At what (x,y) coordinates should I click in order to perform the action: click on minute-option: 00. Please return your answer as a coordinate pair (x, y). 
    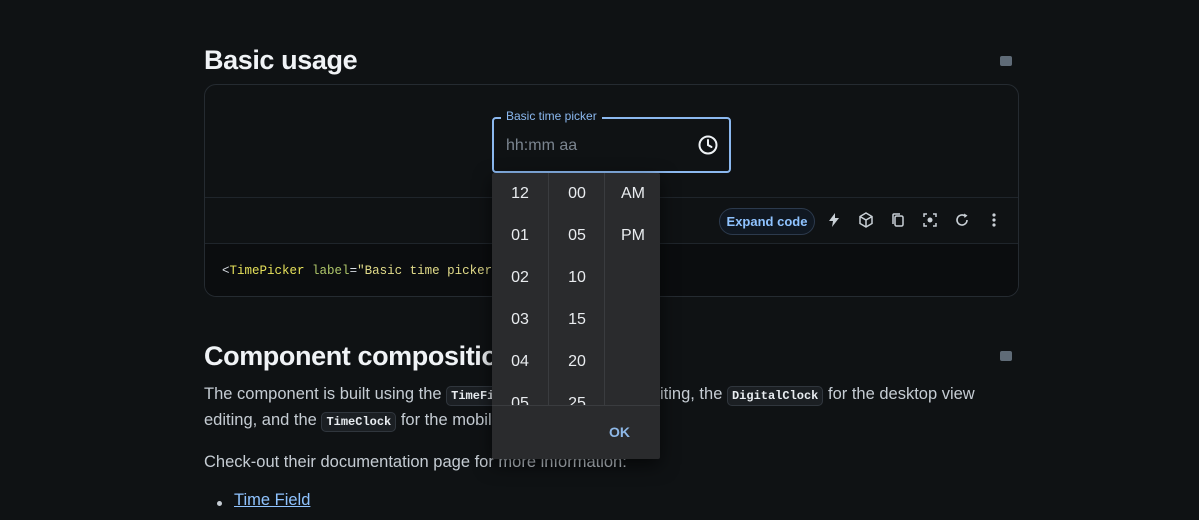
    Looking at the image, I should click on (577, 194).